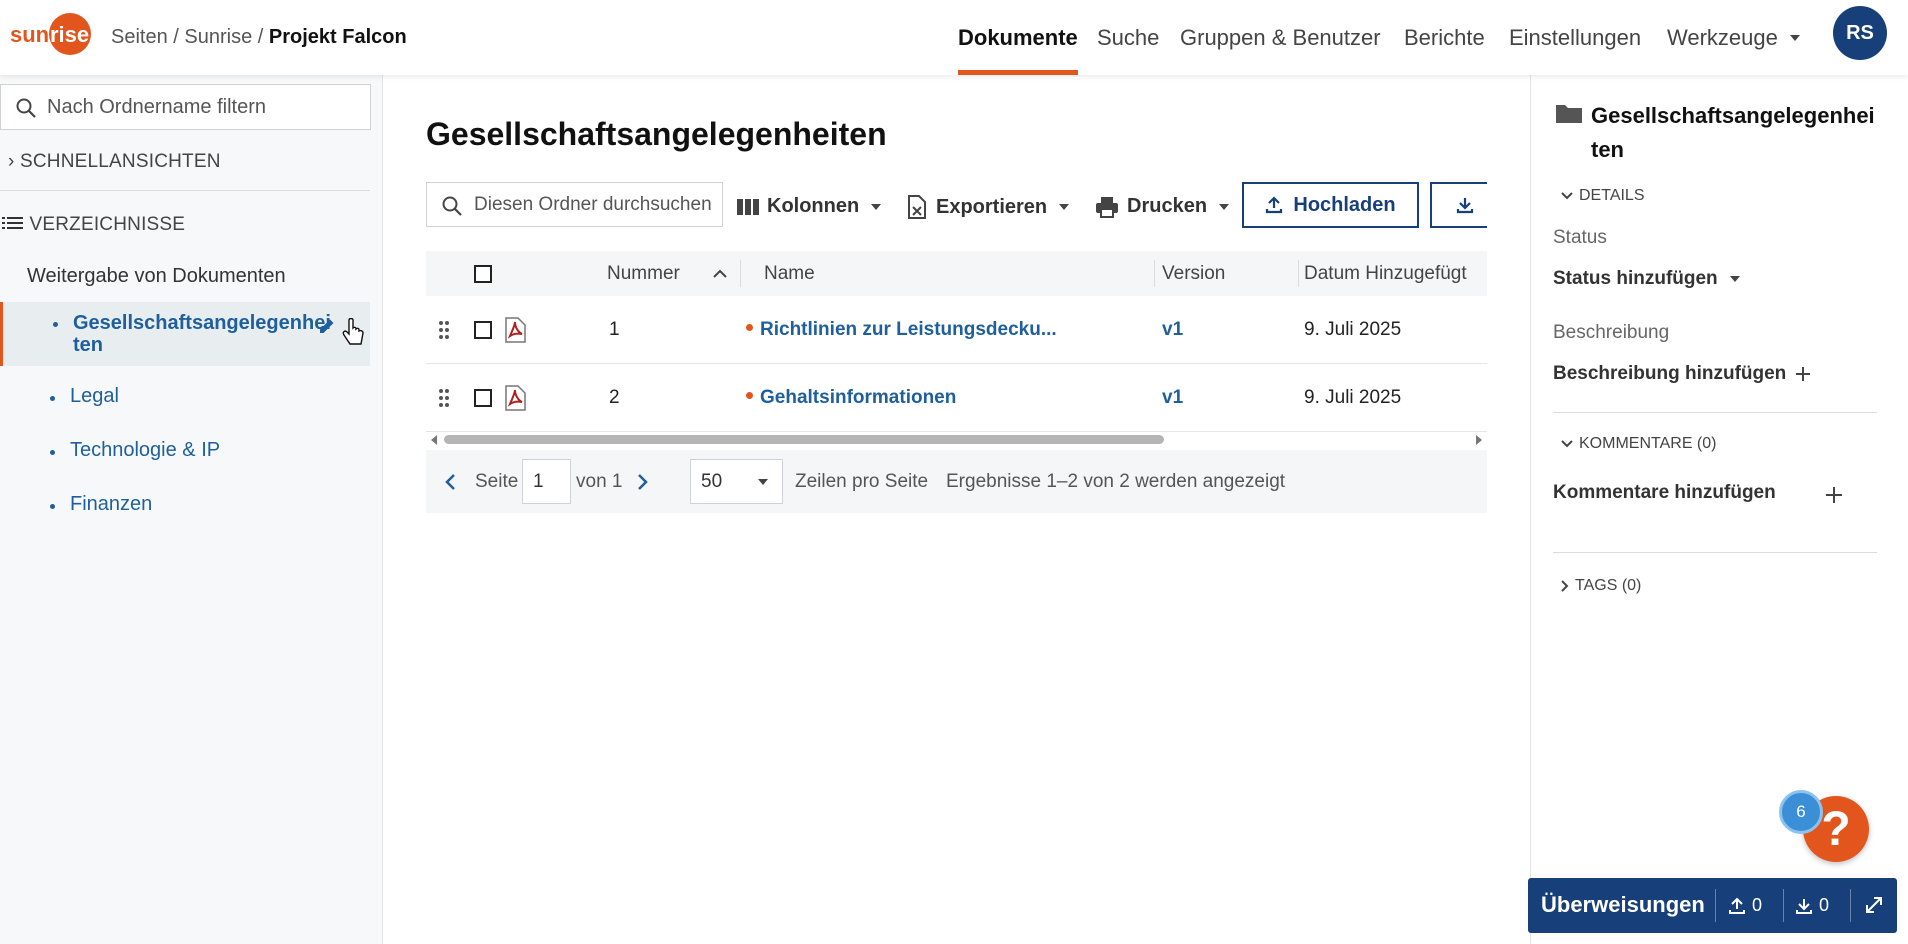  What do you see at coordinates (185, 507) in the screenshot?
I see `tree-item-finanzen: Finanzen` at bounding box center [185, 507].